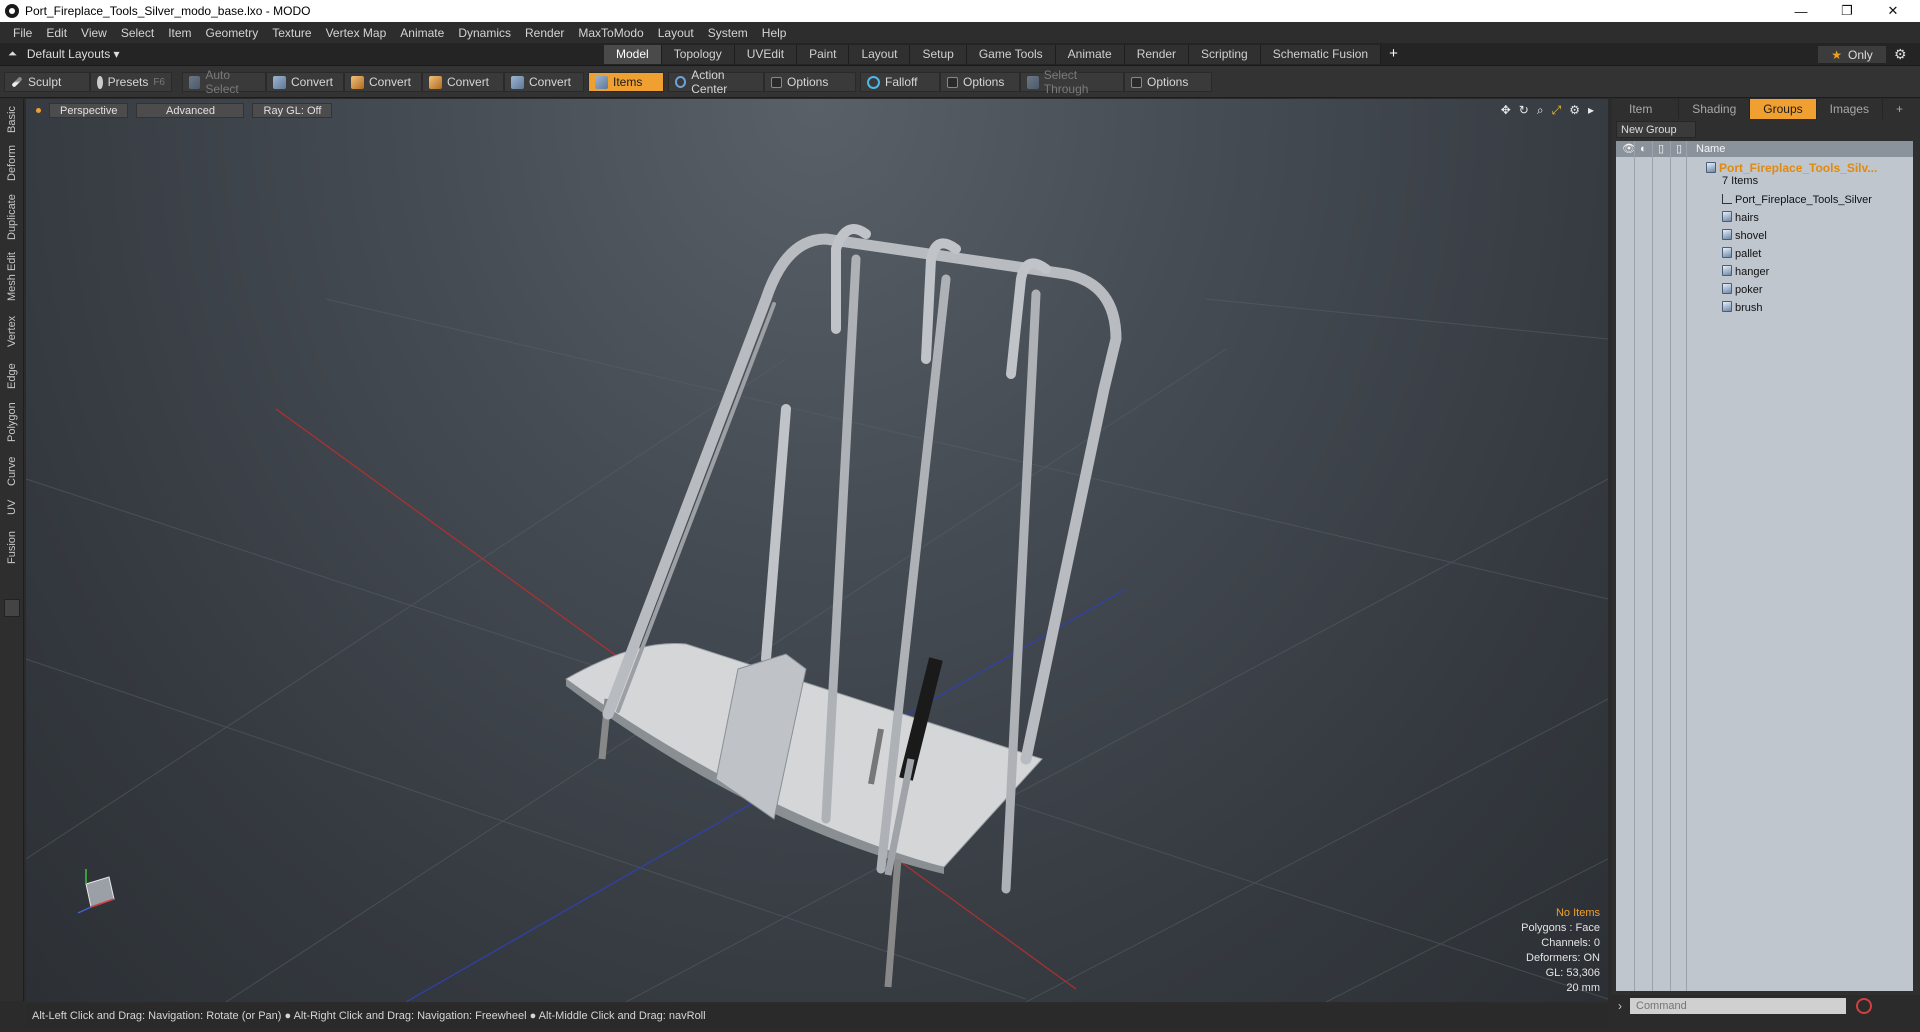  Describe the element at coordinates (12, 163) in the screenshot. I see `vtab-deform: Deform` at that location.